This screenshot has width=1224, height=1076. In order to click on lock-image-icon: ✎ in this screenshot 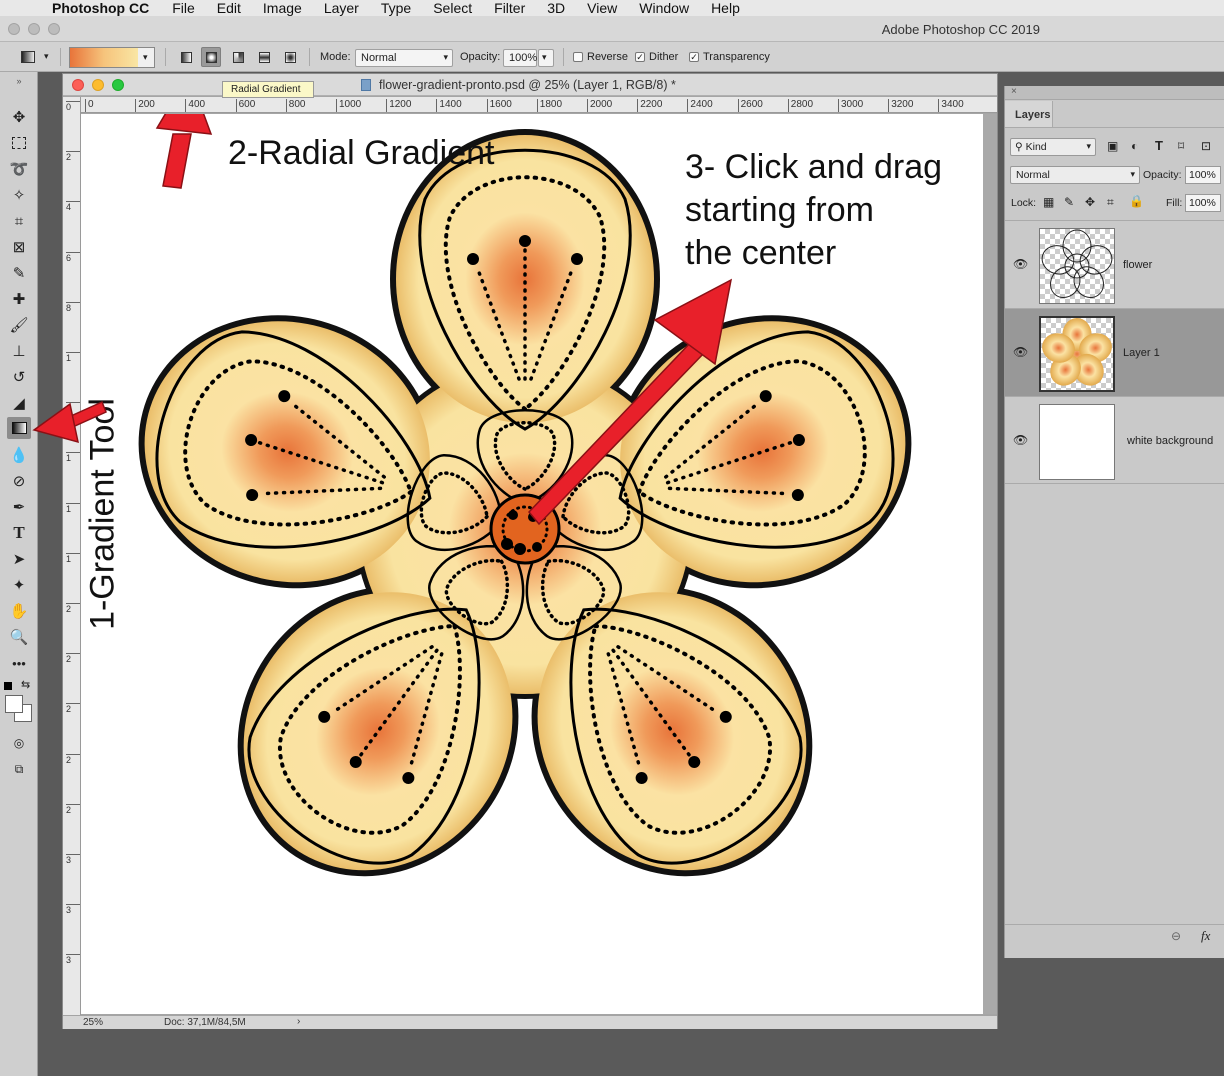, I will do `click(1069, 202)`.